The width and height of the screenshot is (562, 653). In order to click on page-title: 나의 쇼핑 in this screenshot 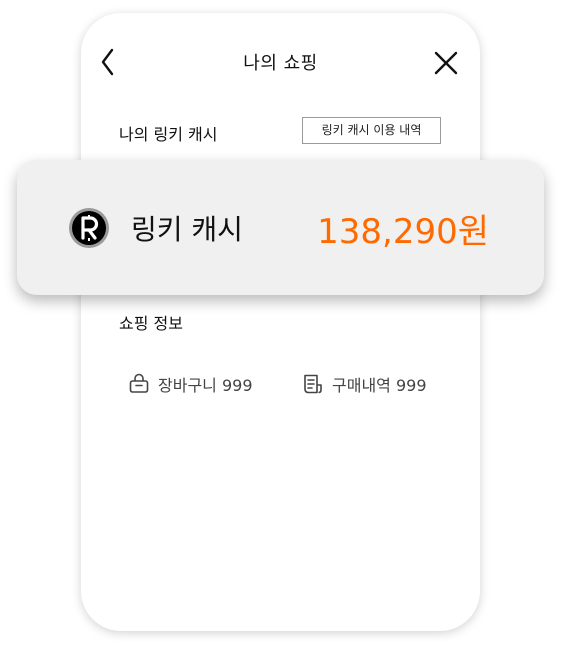, I will do `click(280, 63)`.